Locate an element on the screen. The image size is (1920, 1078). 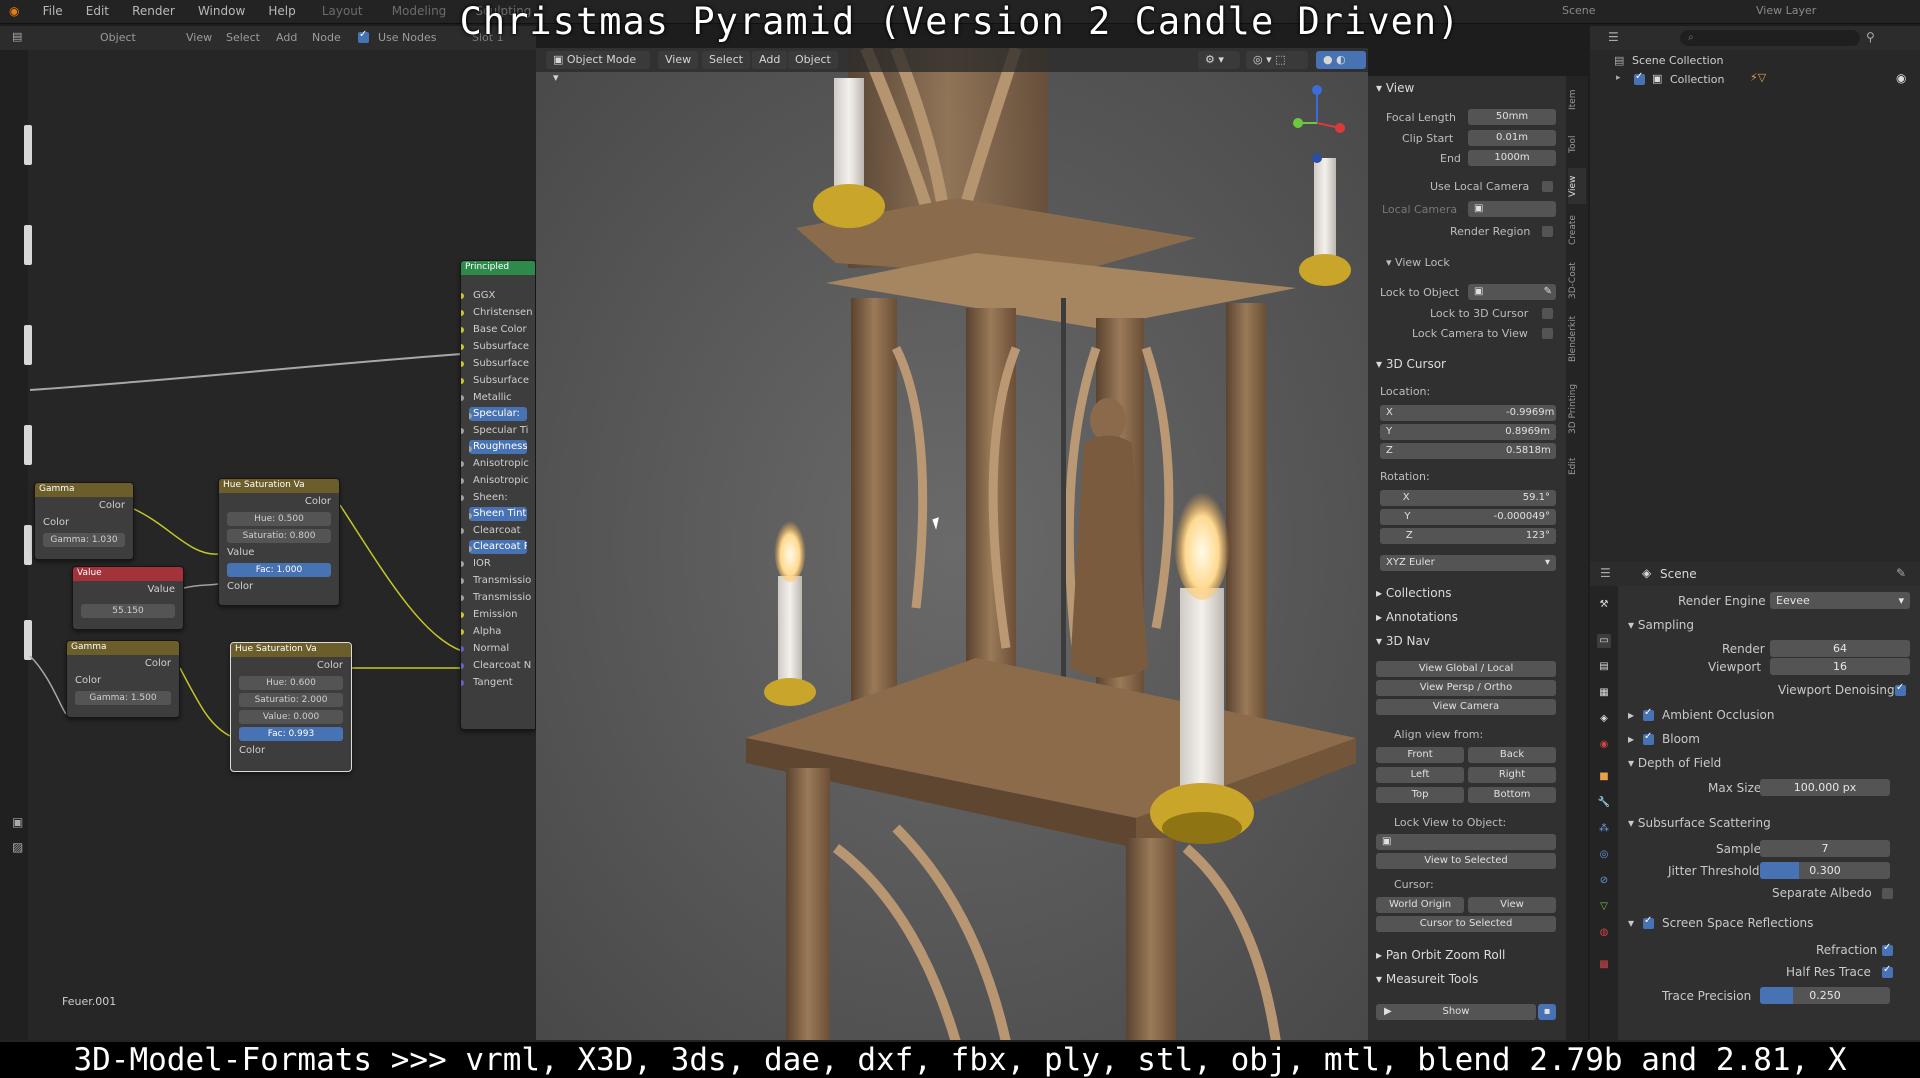
ambient-occlusion-panel-header: ▸ is located at coordinates (1631, 715).